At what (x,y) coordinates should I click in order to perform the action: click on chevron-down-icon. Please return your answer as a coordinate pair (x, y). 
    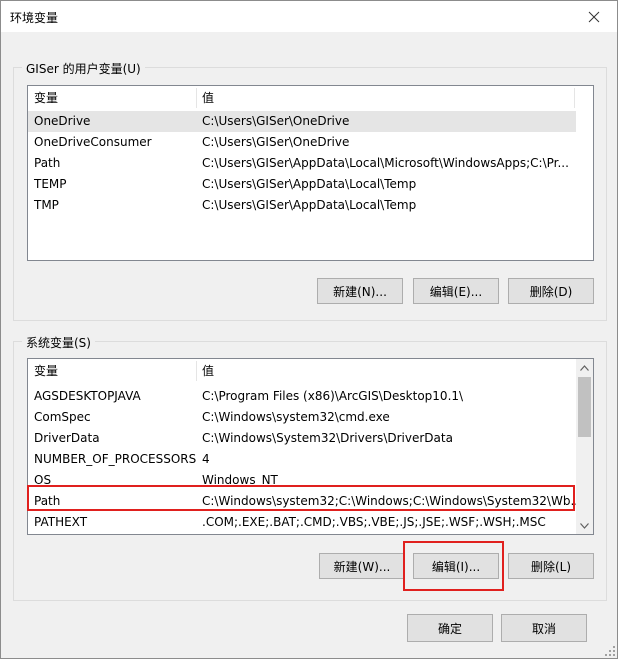
    Looking at the image, I should click on (584, 525).